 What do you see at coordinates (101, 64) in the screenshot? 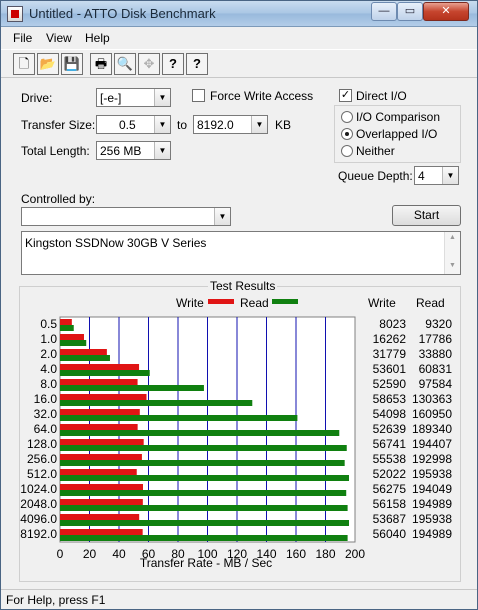
I see `print-icon: 🖶` at bounding box center [101, 64].